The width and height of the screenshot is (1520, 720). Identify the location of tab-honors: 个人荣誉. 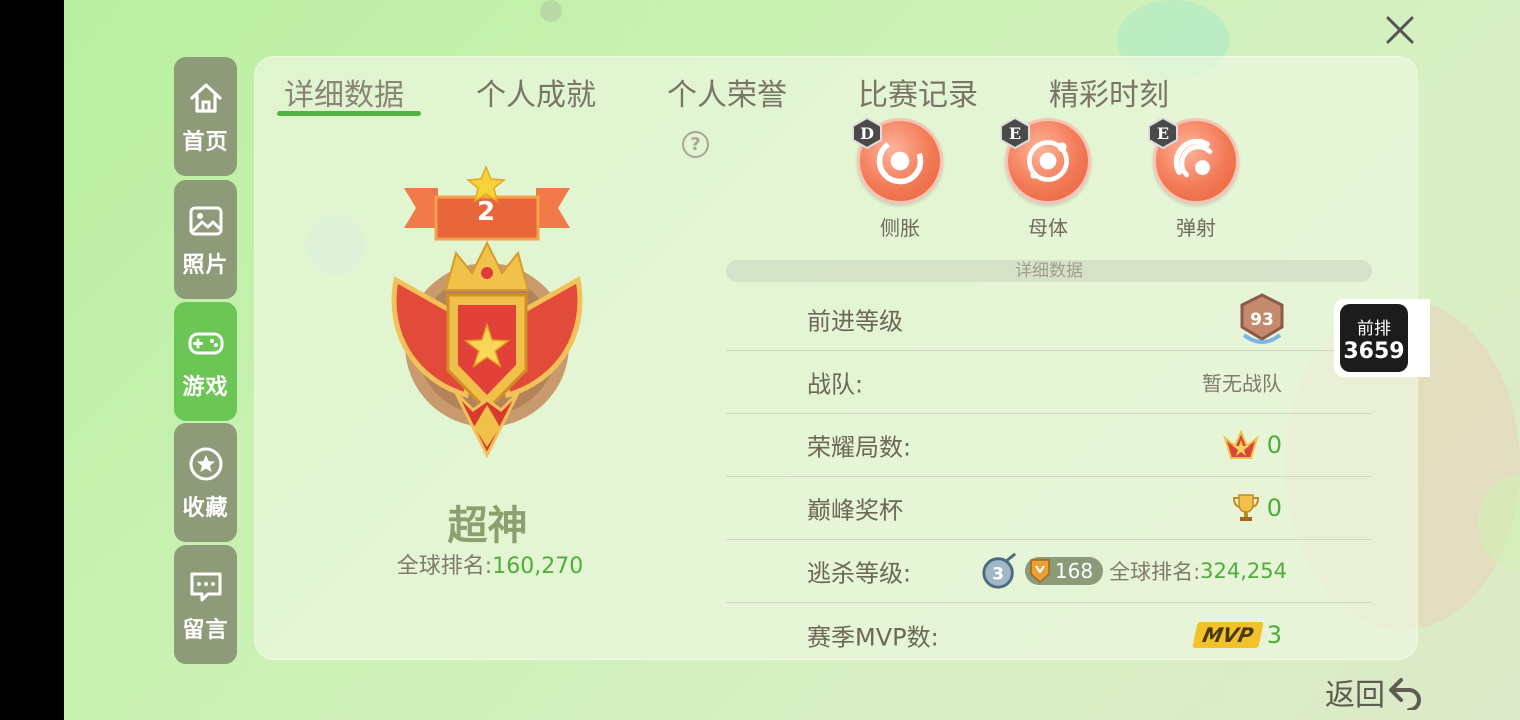
(727, 92).